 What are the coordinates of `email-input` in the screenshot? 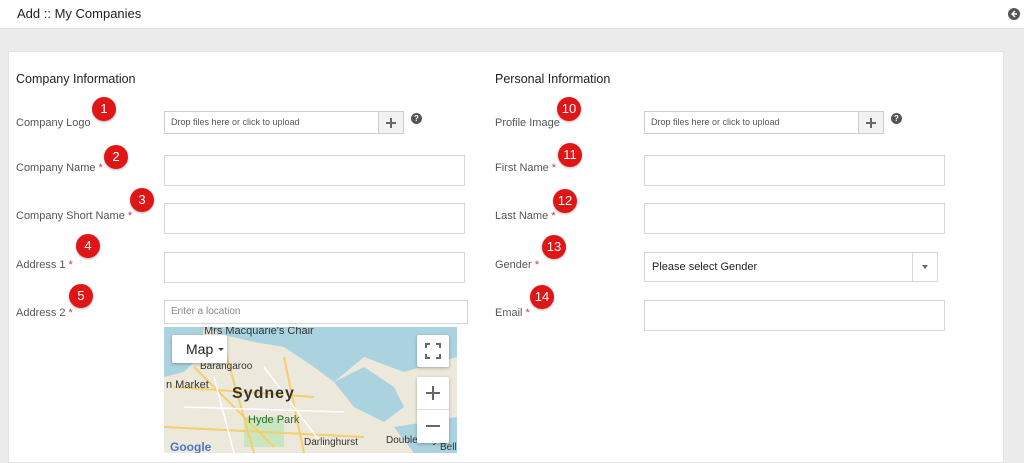 It's located at (794, 315).